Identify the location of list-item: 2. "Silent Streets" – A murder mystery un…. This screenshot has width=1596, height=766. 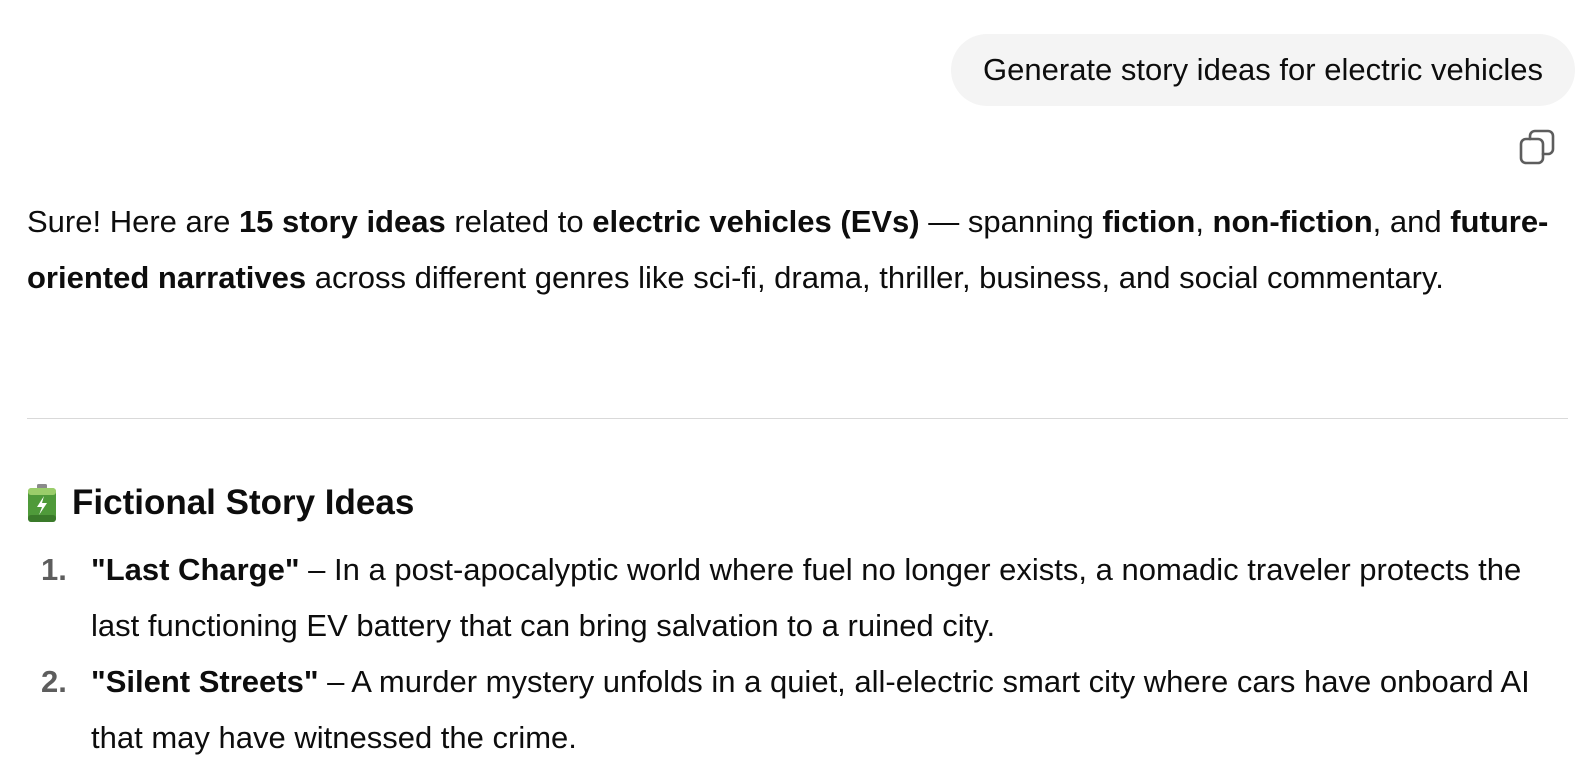
(797, 710).